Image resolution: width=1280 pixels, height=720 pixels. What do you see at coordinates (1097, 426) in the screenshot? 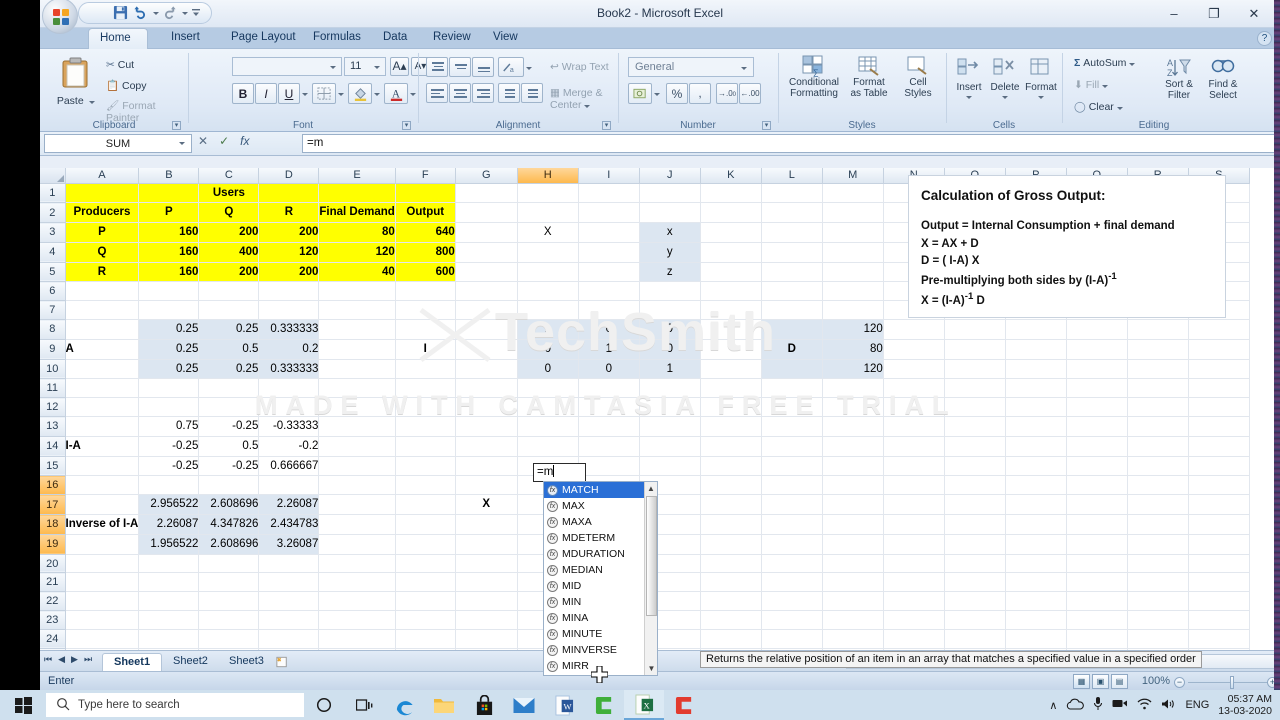
I see `cell-Q13` at bounding box center [1097, 426].